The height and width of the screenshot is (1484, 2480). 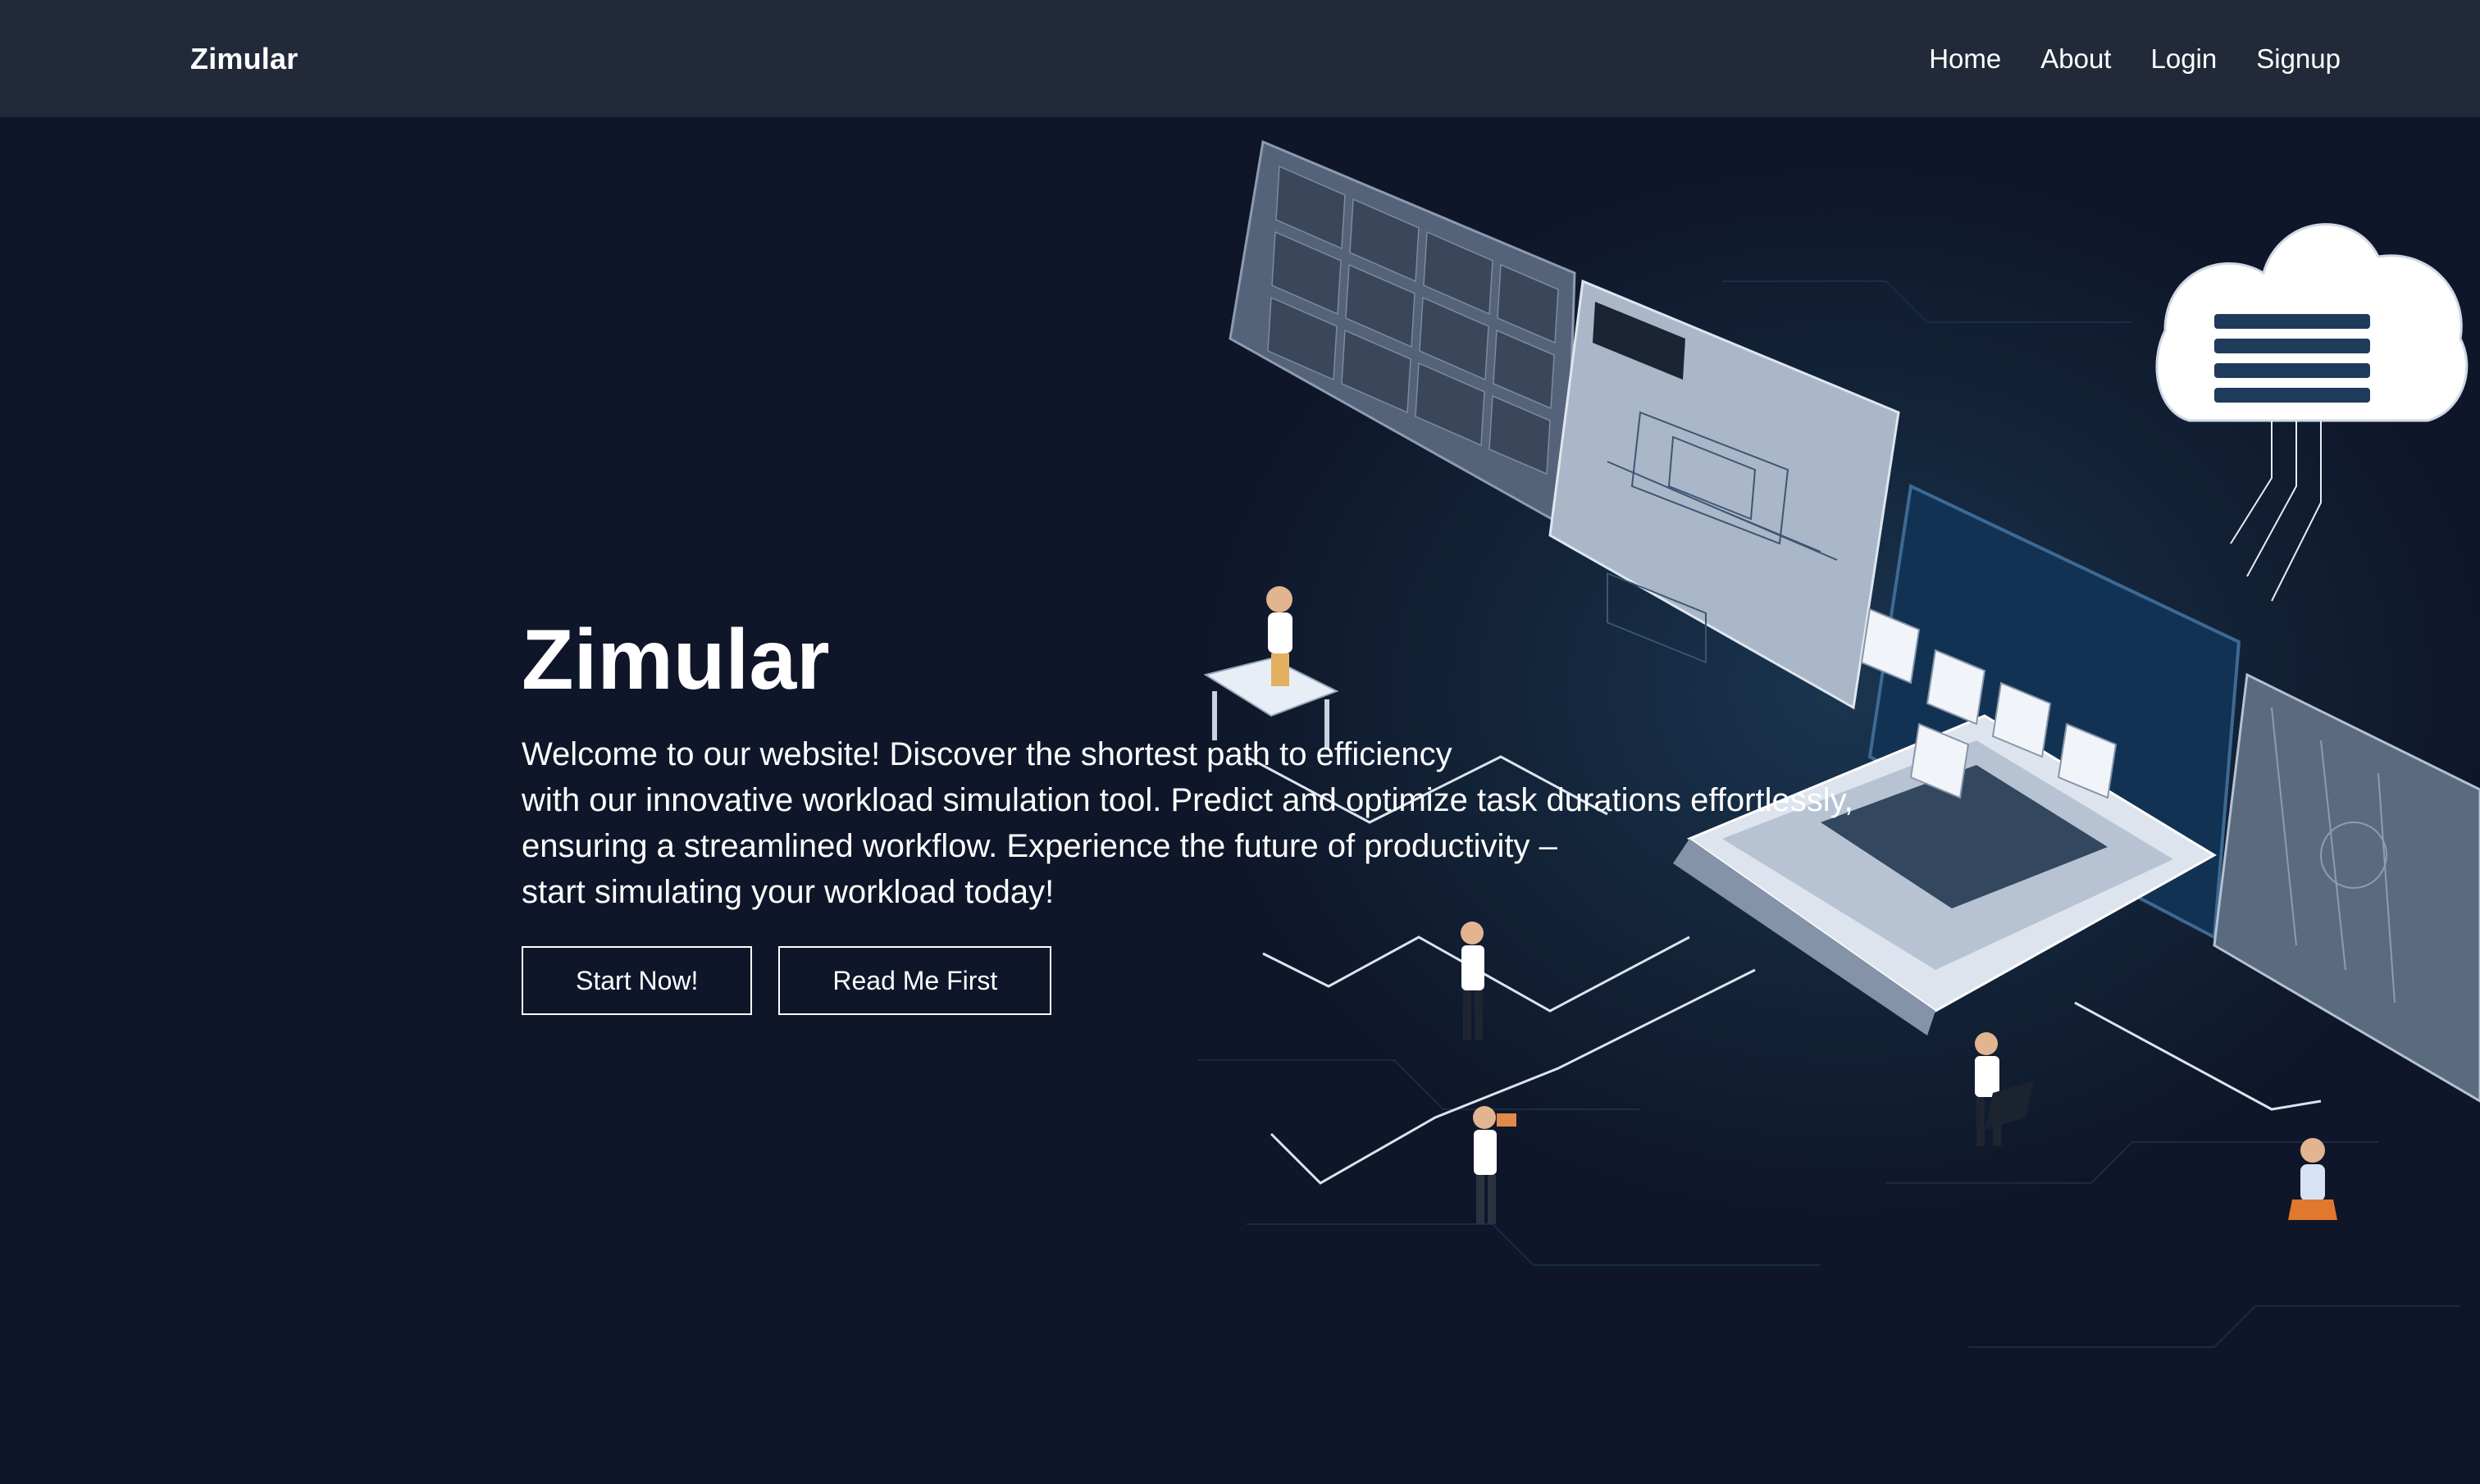 What do you see at coordinates (244, 59) in the screenshot?
I see `brand-logo: Zimular` at bounding box center [244, 59].